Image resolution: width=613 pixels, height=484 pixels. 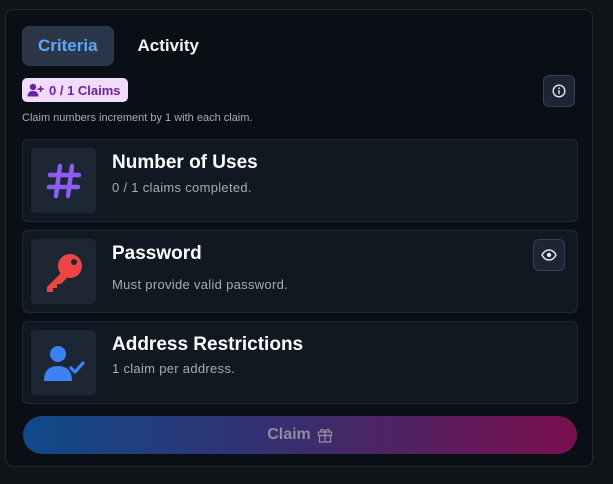 I want to click on info-icon, so click(x=559, y=91).